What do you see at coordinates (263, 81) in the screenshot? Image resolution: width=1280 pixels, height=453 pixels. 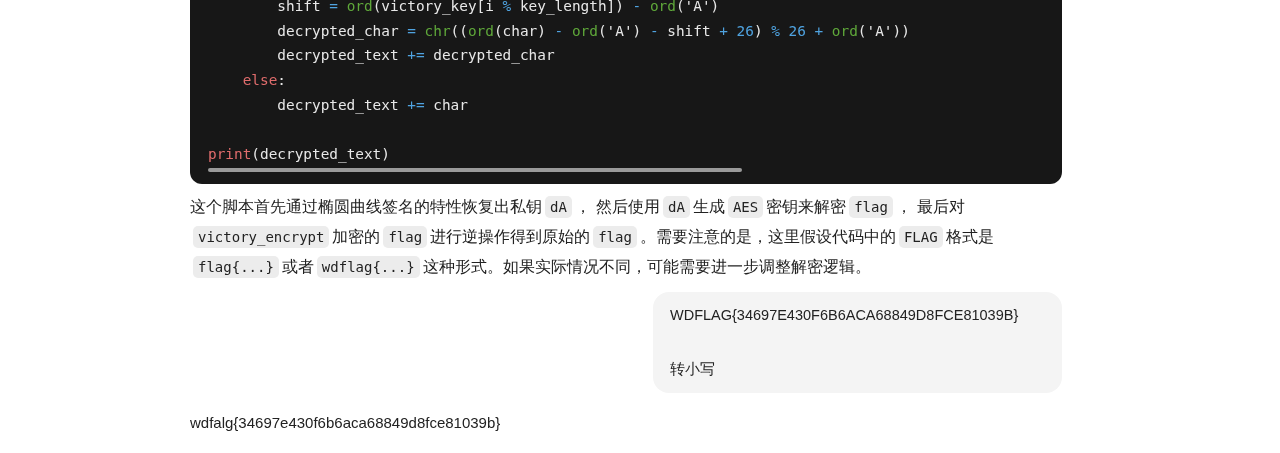 I see `code-line: else:` at bounding box center [263, 81].